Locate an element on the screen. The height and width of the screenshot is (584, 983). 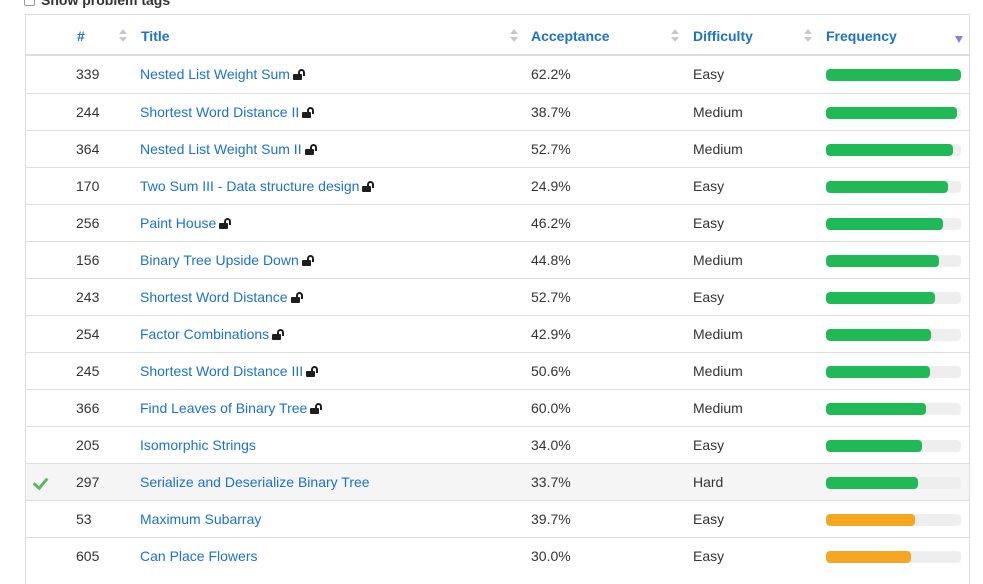
problem-title-link: Nested List Weight Sum is located at coordinates (215, 74).